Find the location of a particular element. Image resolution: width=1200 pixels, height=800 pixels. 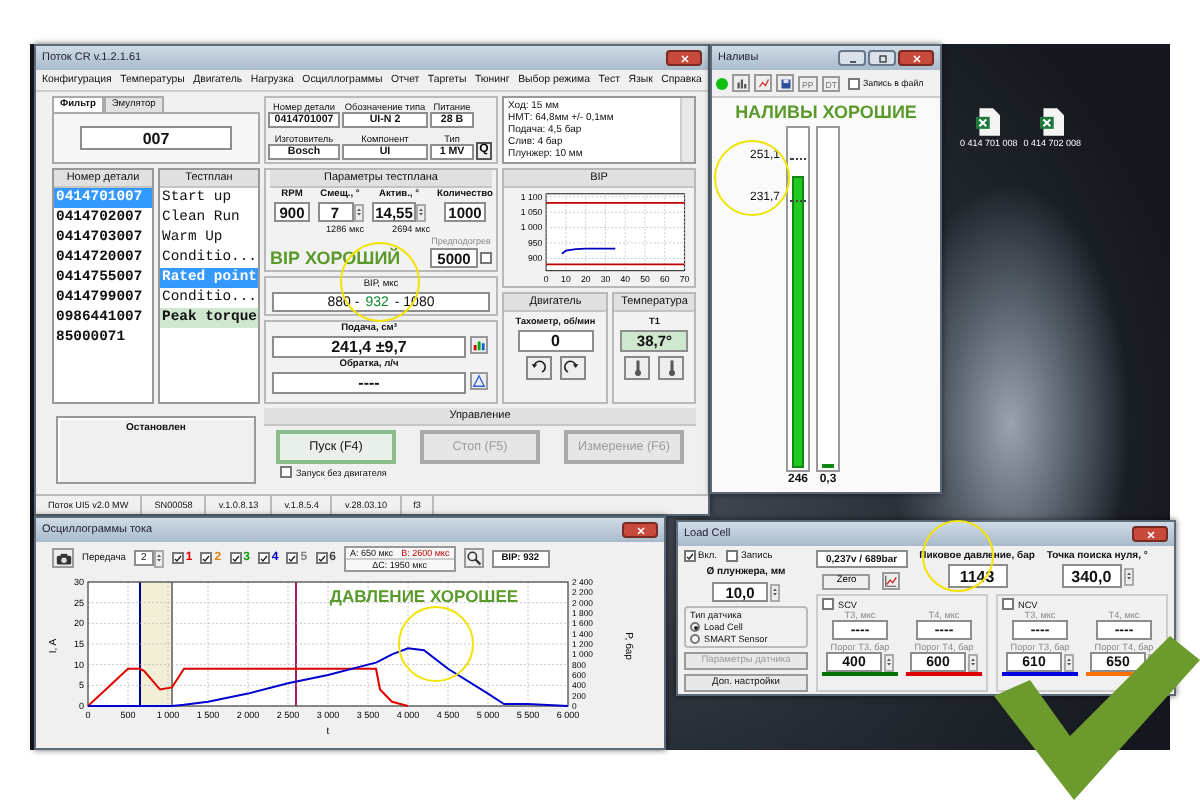

plot-area is located at coordinates (615, 232).